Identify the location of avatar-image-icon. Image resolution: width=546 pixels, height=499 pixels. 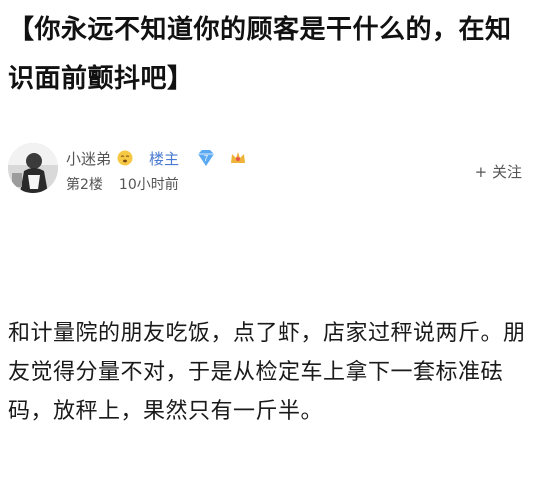
(33, 168).